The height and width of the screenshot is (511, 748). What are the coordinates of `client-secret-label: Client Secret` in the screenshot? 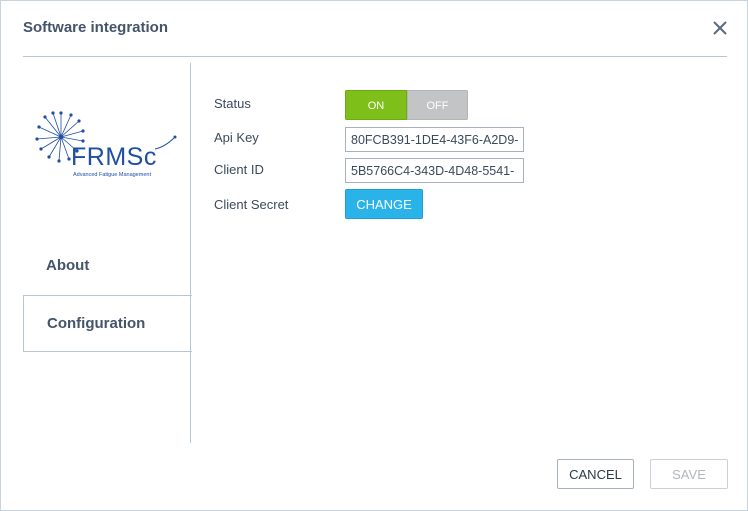 It's located at (251, 204).